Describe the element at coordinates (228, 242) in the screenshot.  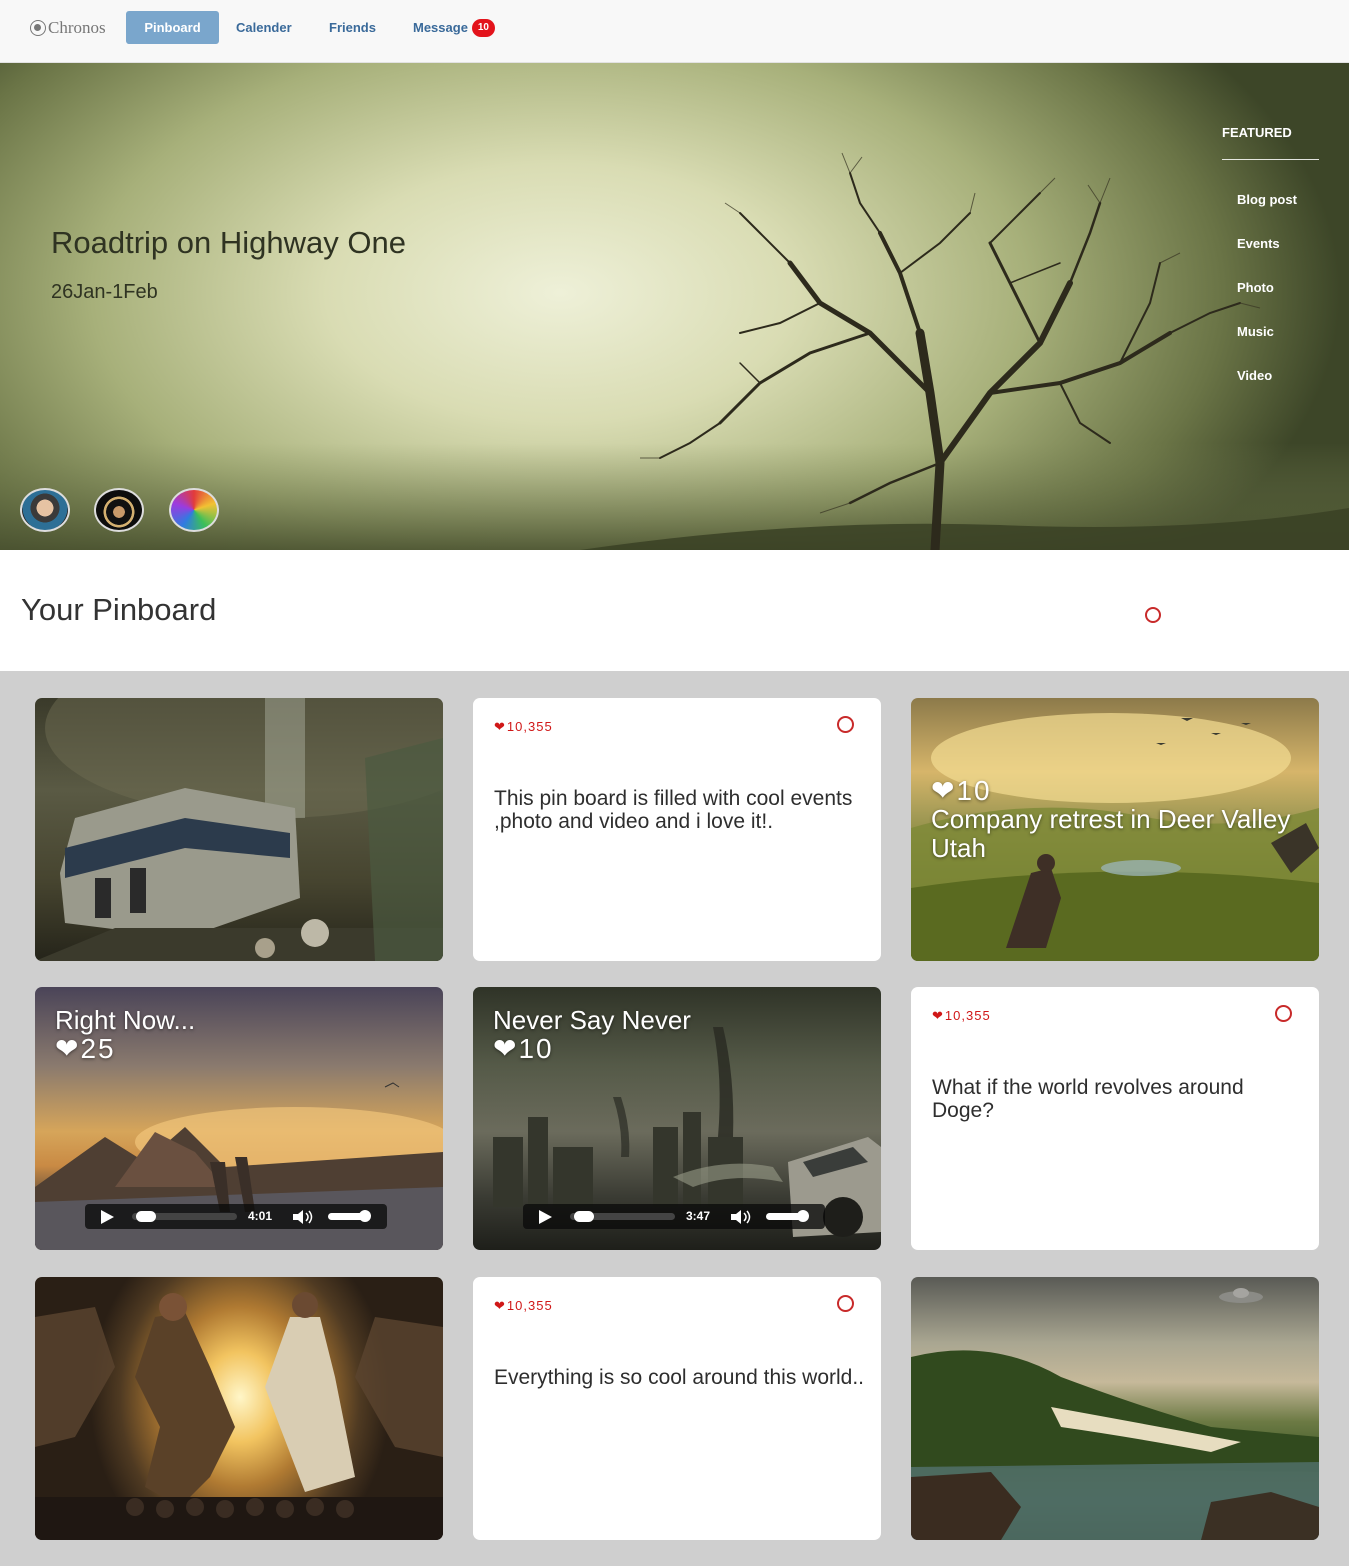
I see `hero-title: Roadtrip on Highway One` at that location.